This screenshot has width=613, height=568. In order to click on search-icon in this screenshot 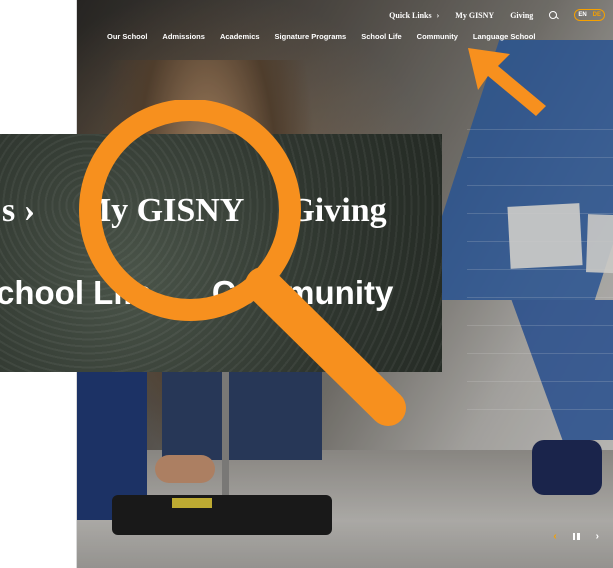, I will do `click(553, 15)`.